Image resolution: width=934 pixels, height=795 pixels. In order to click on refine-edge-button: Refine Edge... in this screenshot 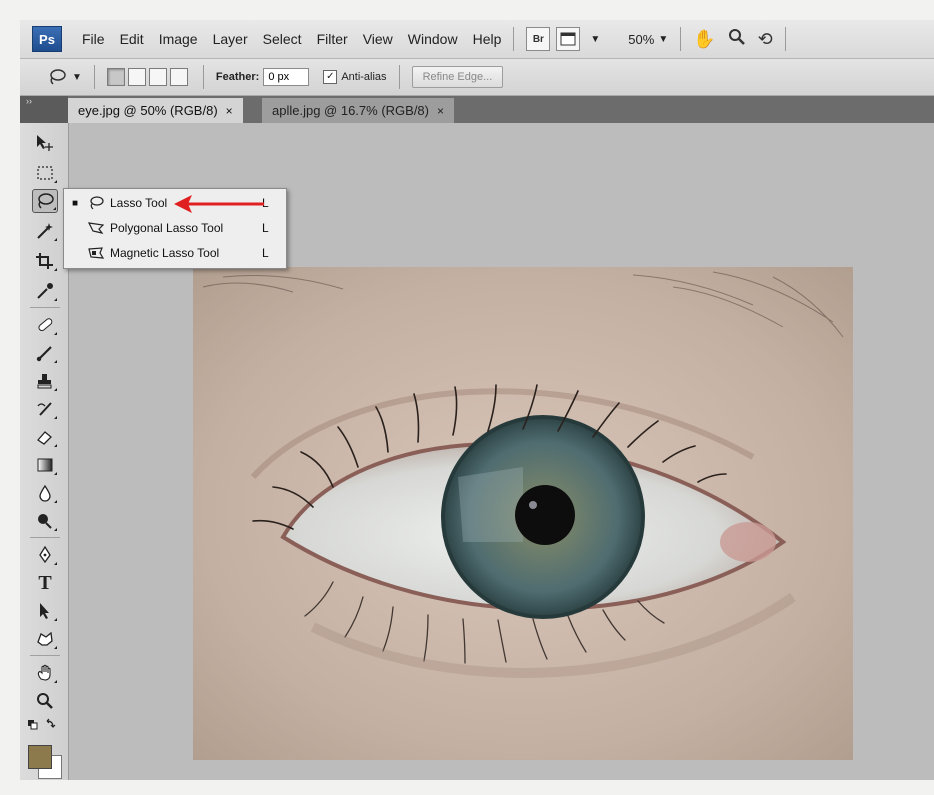, I will do `click(457, 77)`.